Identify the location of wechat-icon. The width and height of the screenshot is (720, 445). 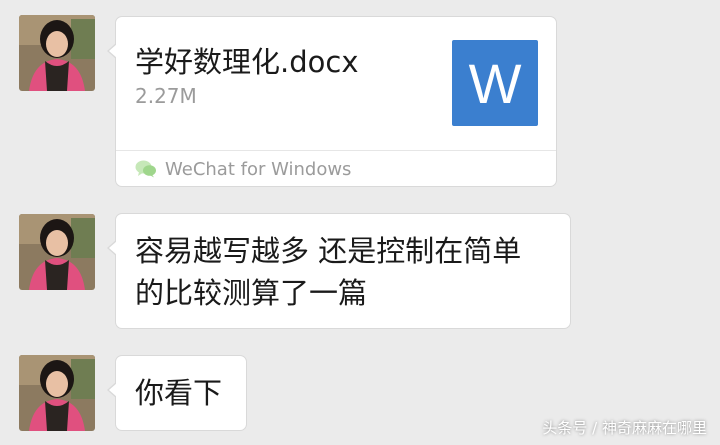
(145, 169).